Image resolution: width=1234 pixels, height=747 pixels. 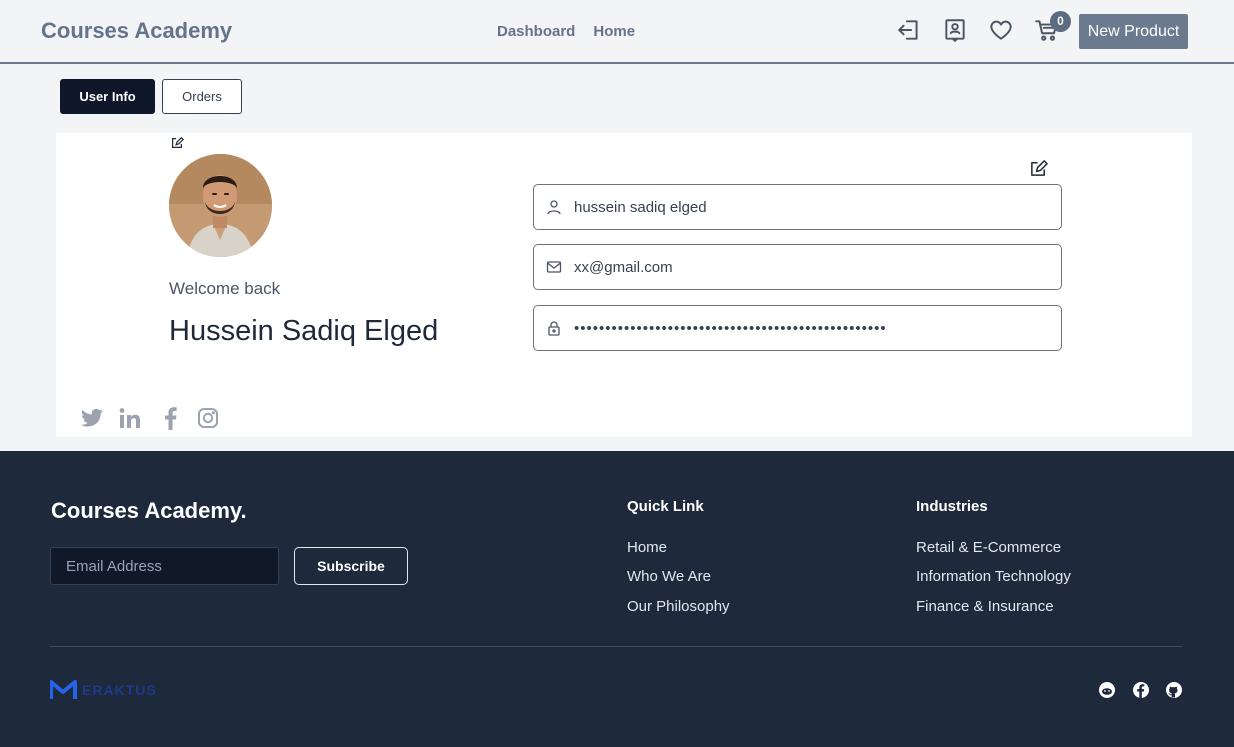 What do you see at coordinates (351, 566) in the screenshot?
I see `subscribe-button: Subscribe` at bounding box center [351, 566].